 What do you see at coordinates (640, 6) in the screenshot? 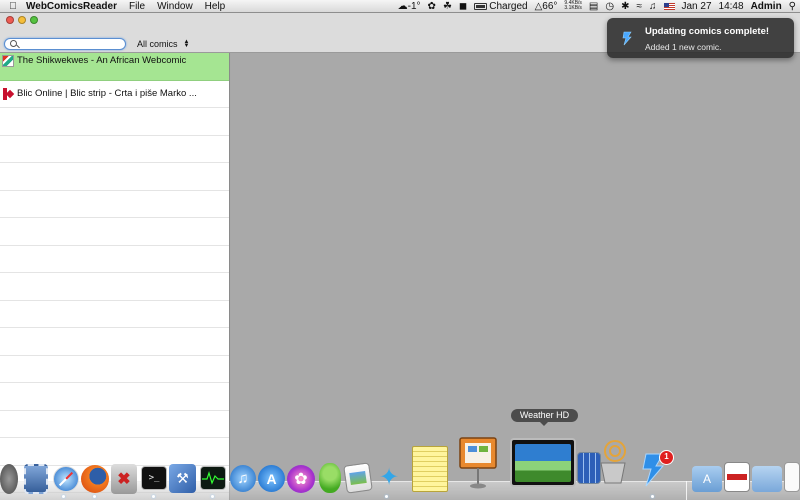
I see `wifi-icon: ≈` at bounding box center [640, 6].